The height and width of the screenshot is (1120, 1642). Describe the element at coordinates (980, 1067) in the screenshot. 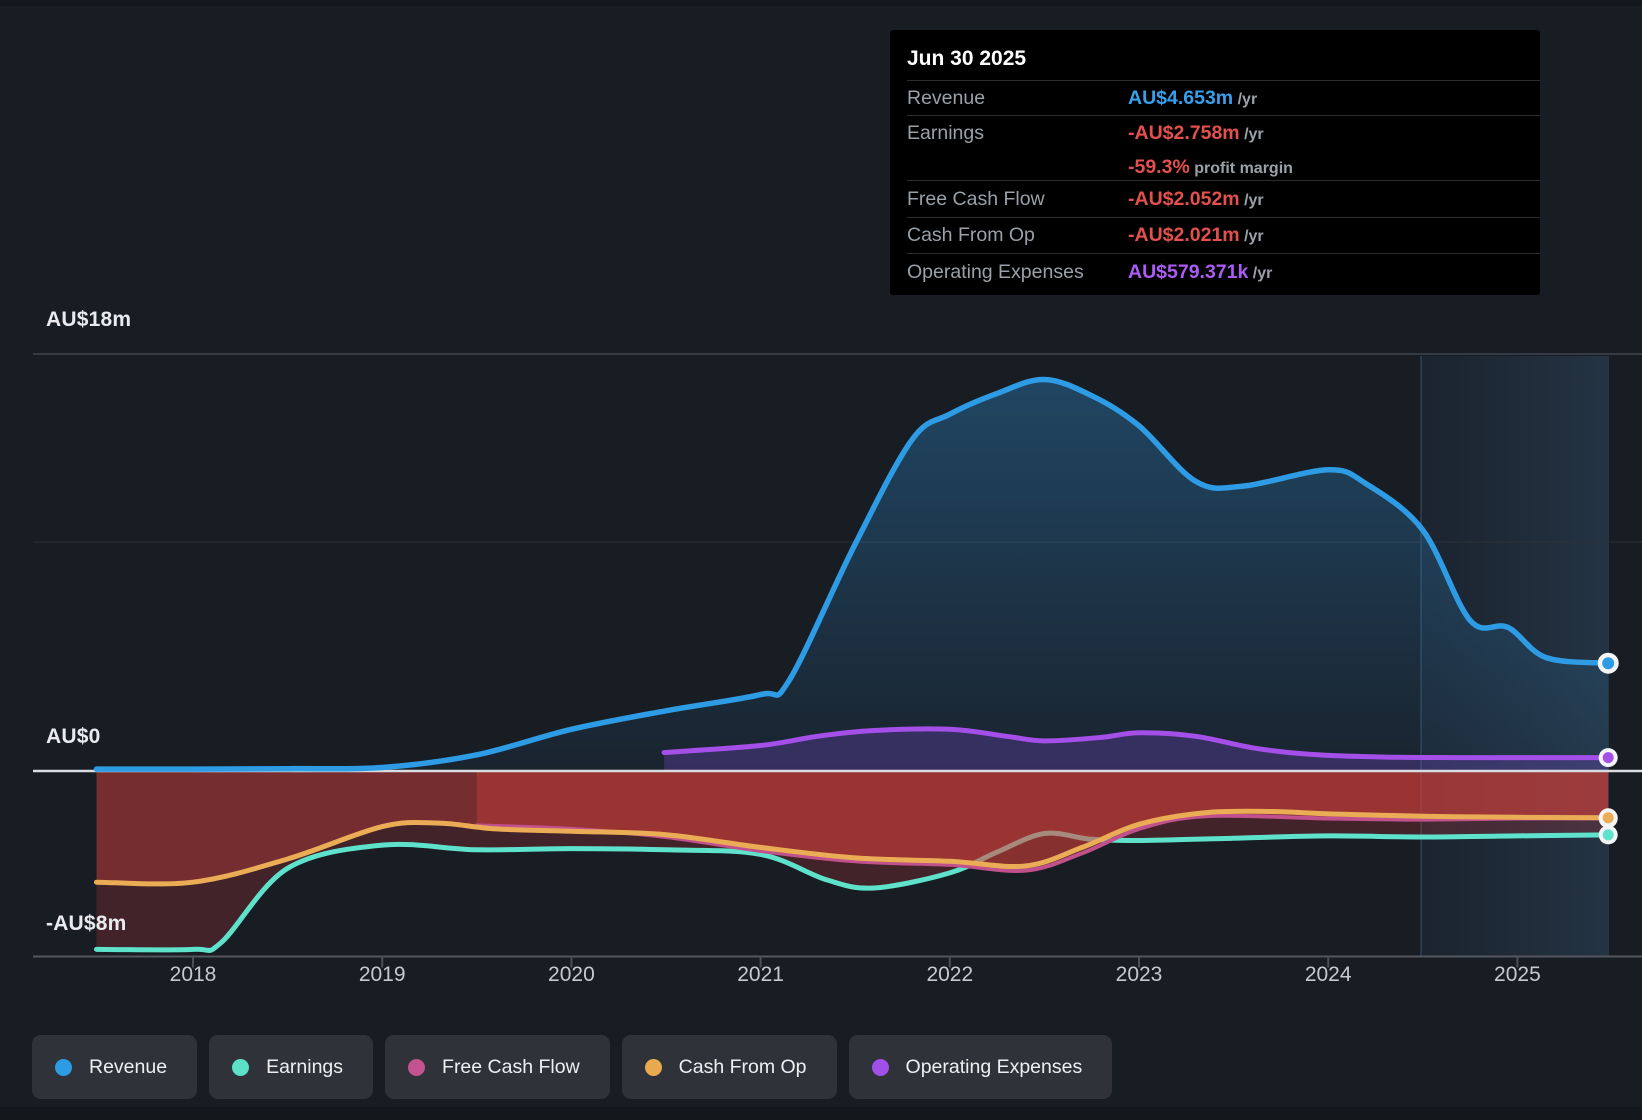

I see `legend-item-operating-expenses: Operating Expenses` at that location.